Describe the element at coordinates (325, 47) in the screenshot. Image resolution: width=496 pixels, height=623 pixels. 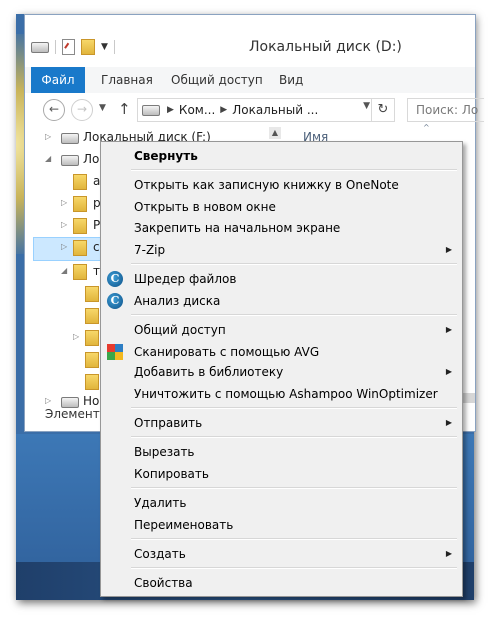
I see `window-title: Локальный диск (D:)` at that location.